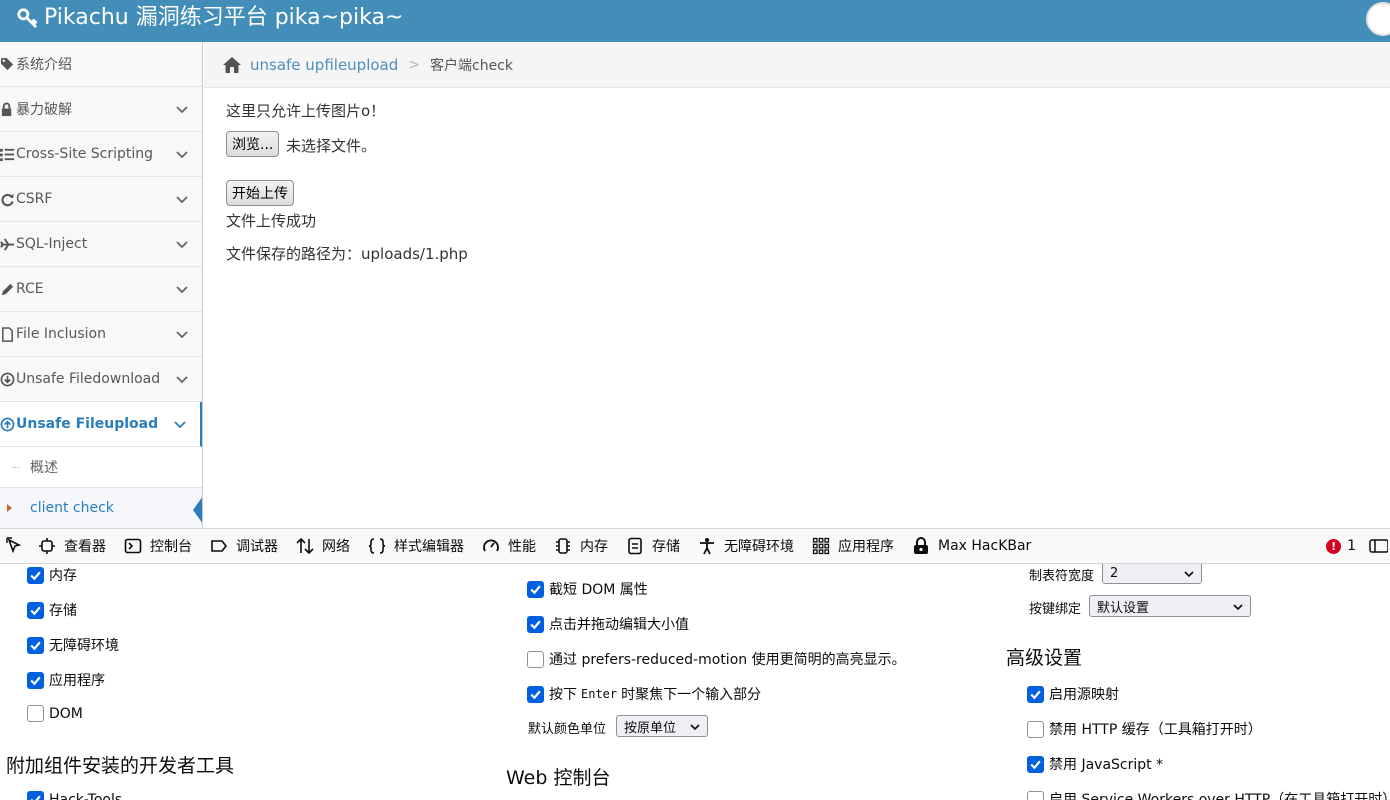 The image size is (1390, 800). Describe the element at coordinates (101, 199) in the screenshot. I see `sidebar-item-csrf: CSRF` at that location.